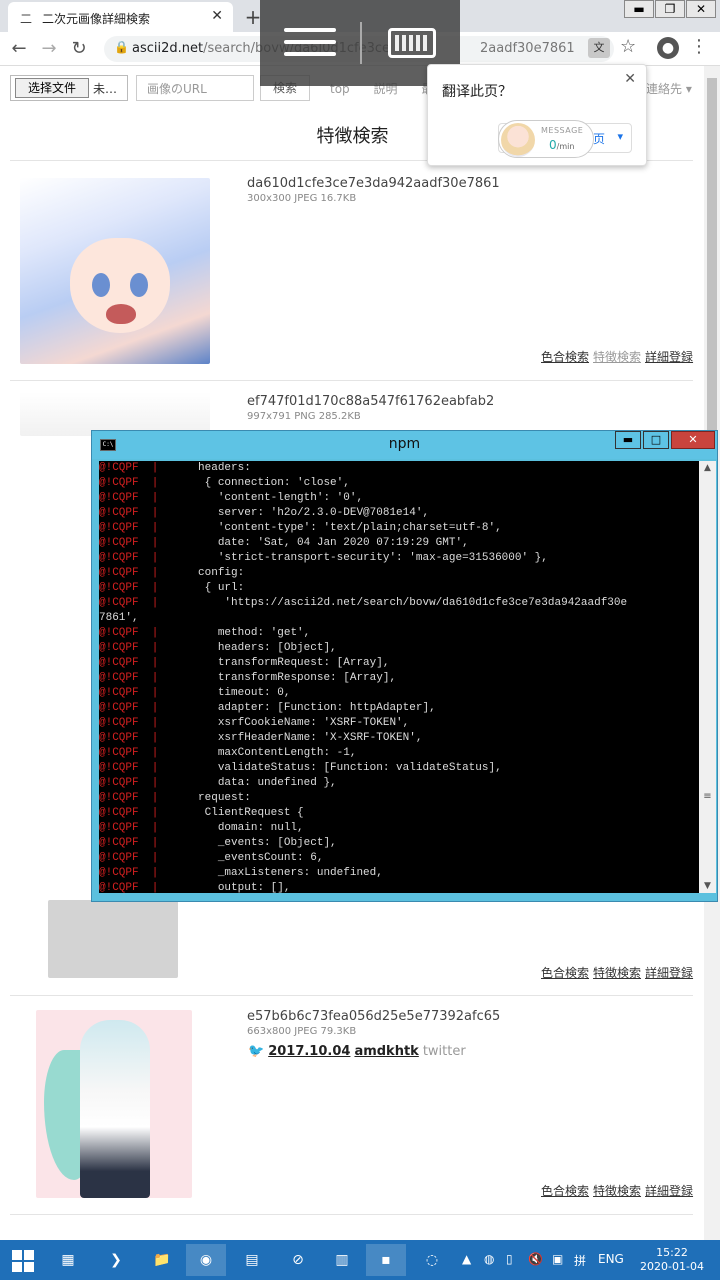  Describe the element at coordinates (79, 49) in the screenshot. I see `reload-icon: ↻` at that location.